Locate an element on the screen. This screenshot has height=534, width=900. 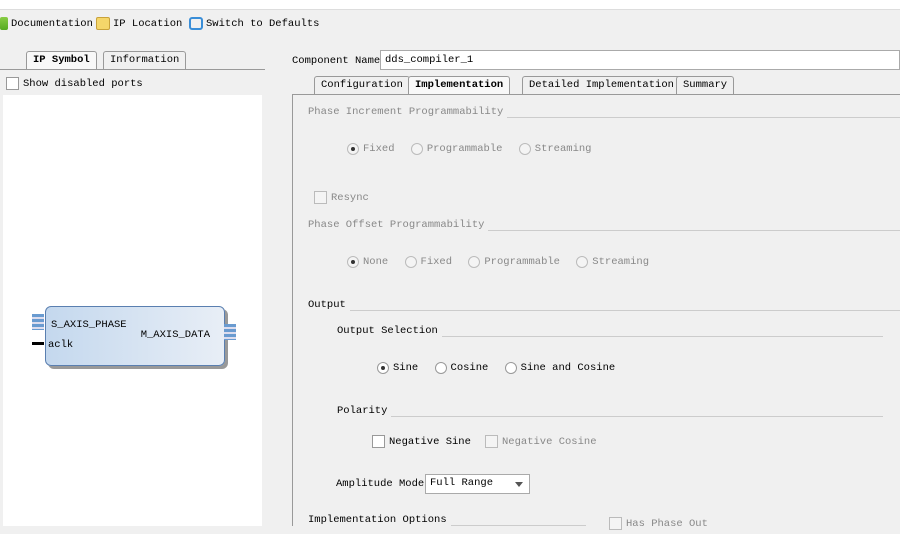
radio-cosine: Cosine is located at coordinates (461, 368).